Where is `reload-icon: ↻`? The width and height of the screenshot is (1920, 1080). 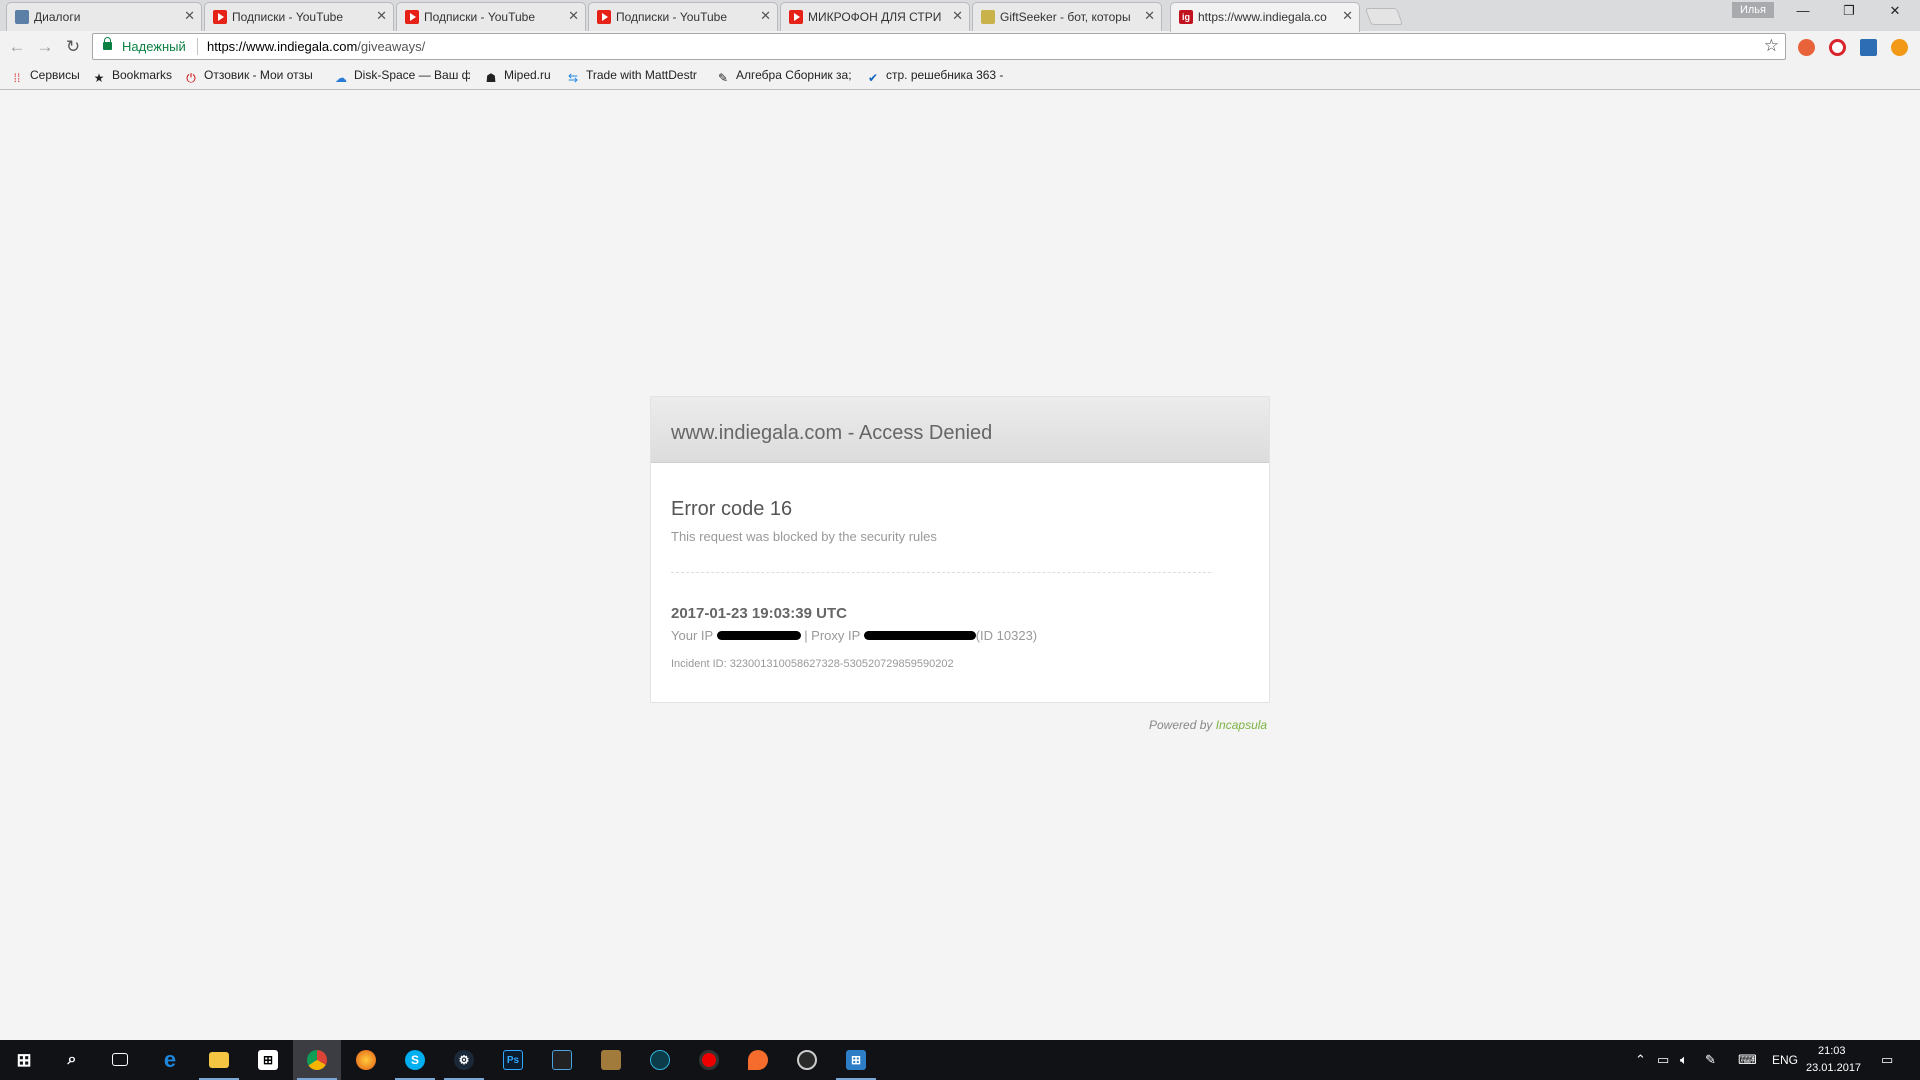
reload-icon: ↻ is located at coordinates (73, 47).